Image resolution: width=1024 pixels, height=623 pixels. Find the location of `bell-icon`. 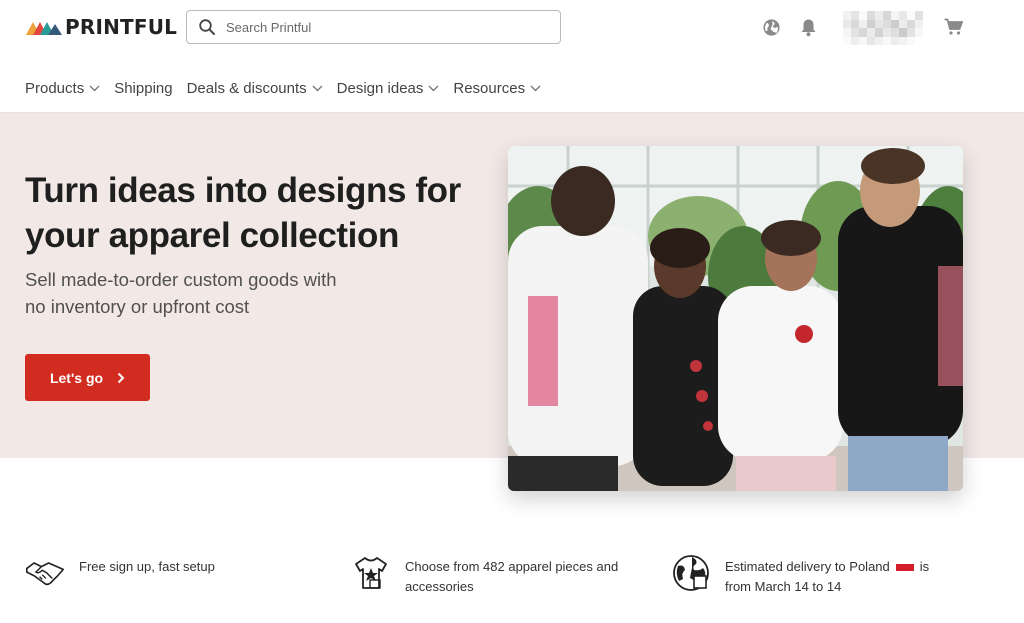

bell-icon is located at coordinates (808, 27).